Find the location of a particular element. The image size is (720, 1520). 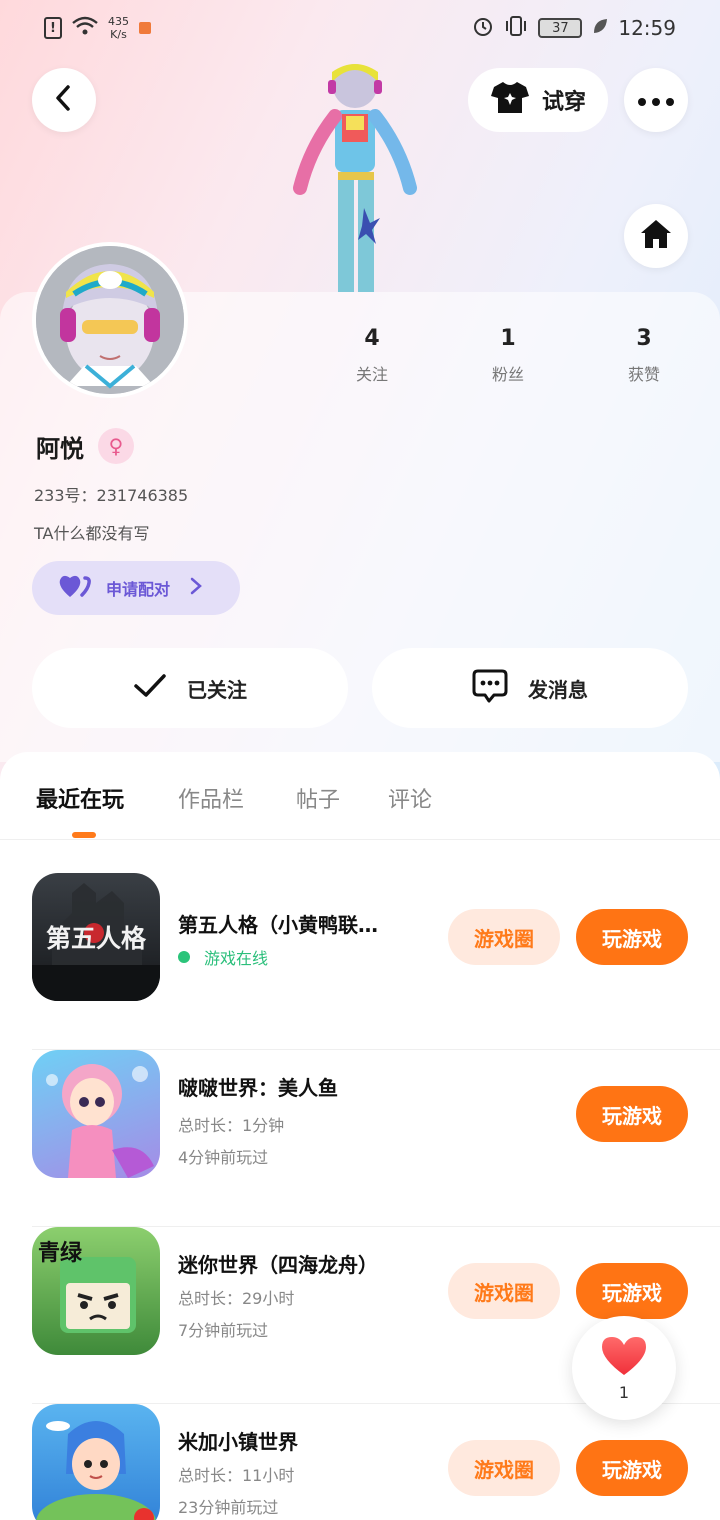

stat-followers-label: 粉丝 is located at coordinates (507, 374).